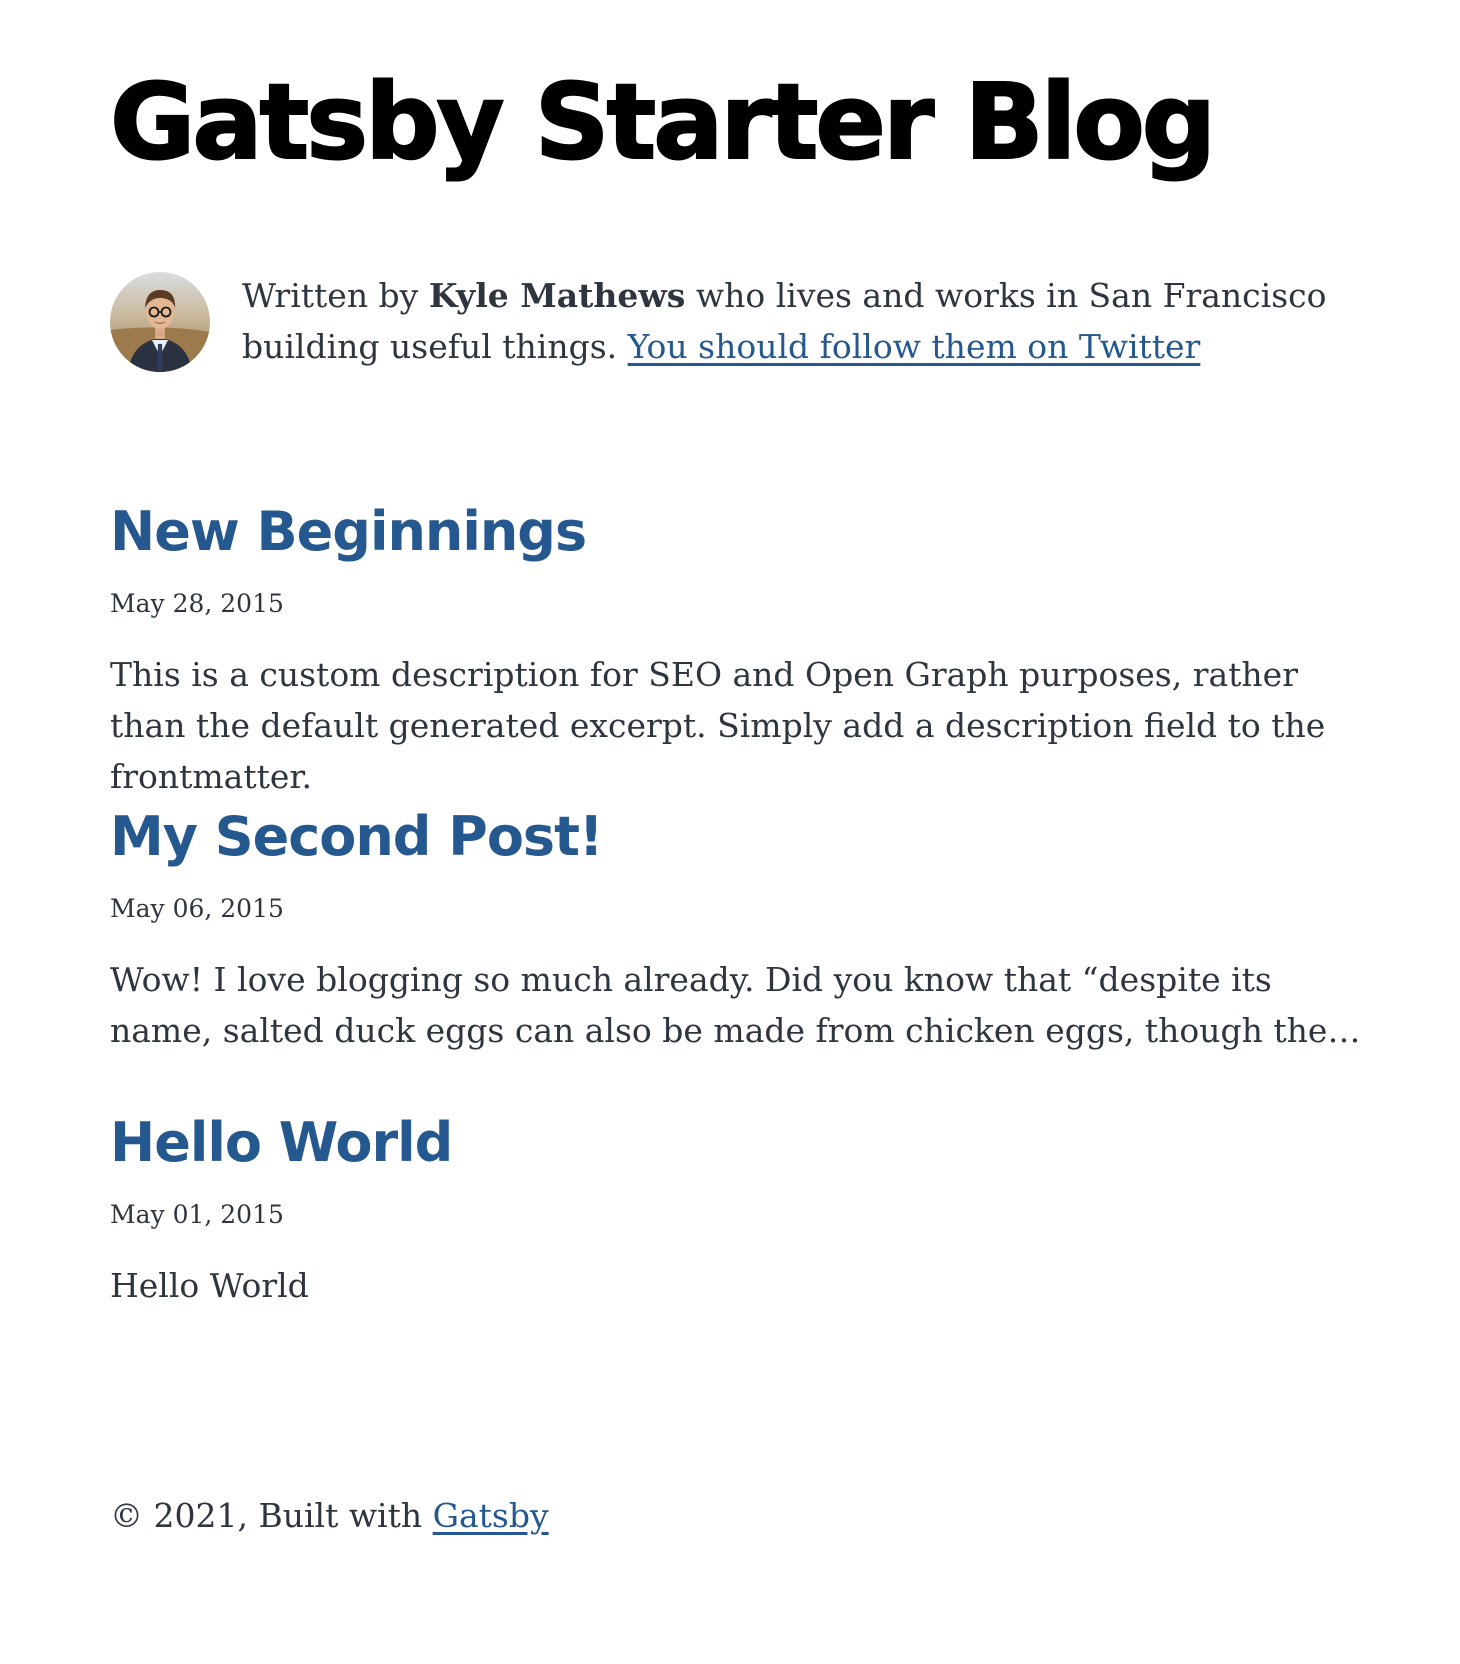 The image size is (1460, 1664). I want to click on post-date: May 06, 2015, so click(197, 908).